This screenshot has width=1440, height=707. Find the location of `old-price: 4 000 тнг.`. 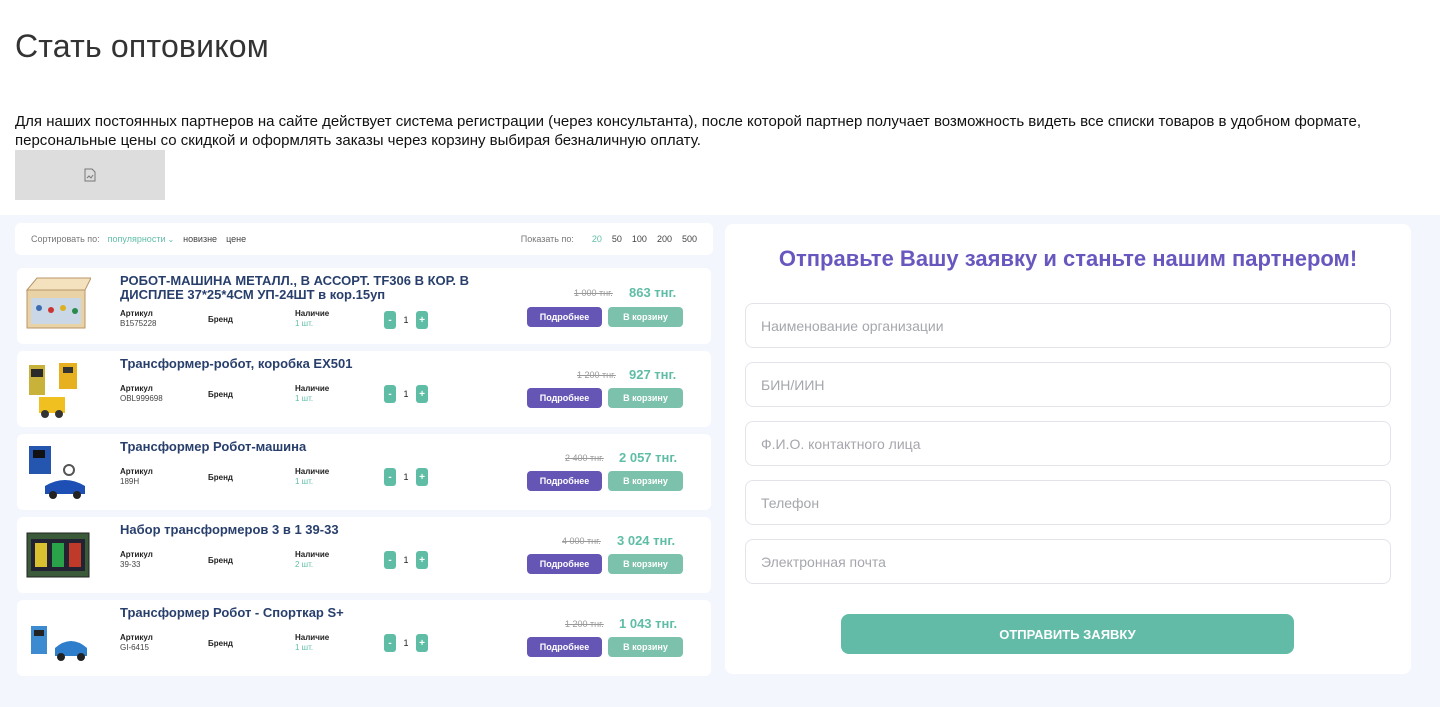

old-price: 4 000 тнг. is located at coordinates (581, 541).